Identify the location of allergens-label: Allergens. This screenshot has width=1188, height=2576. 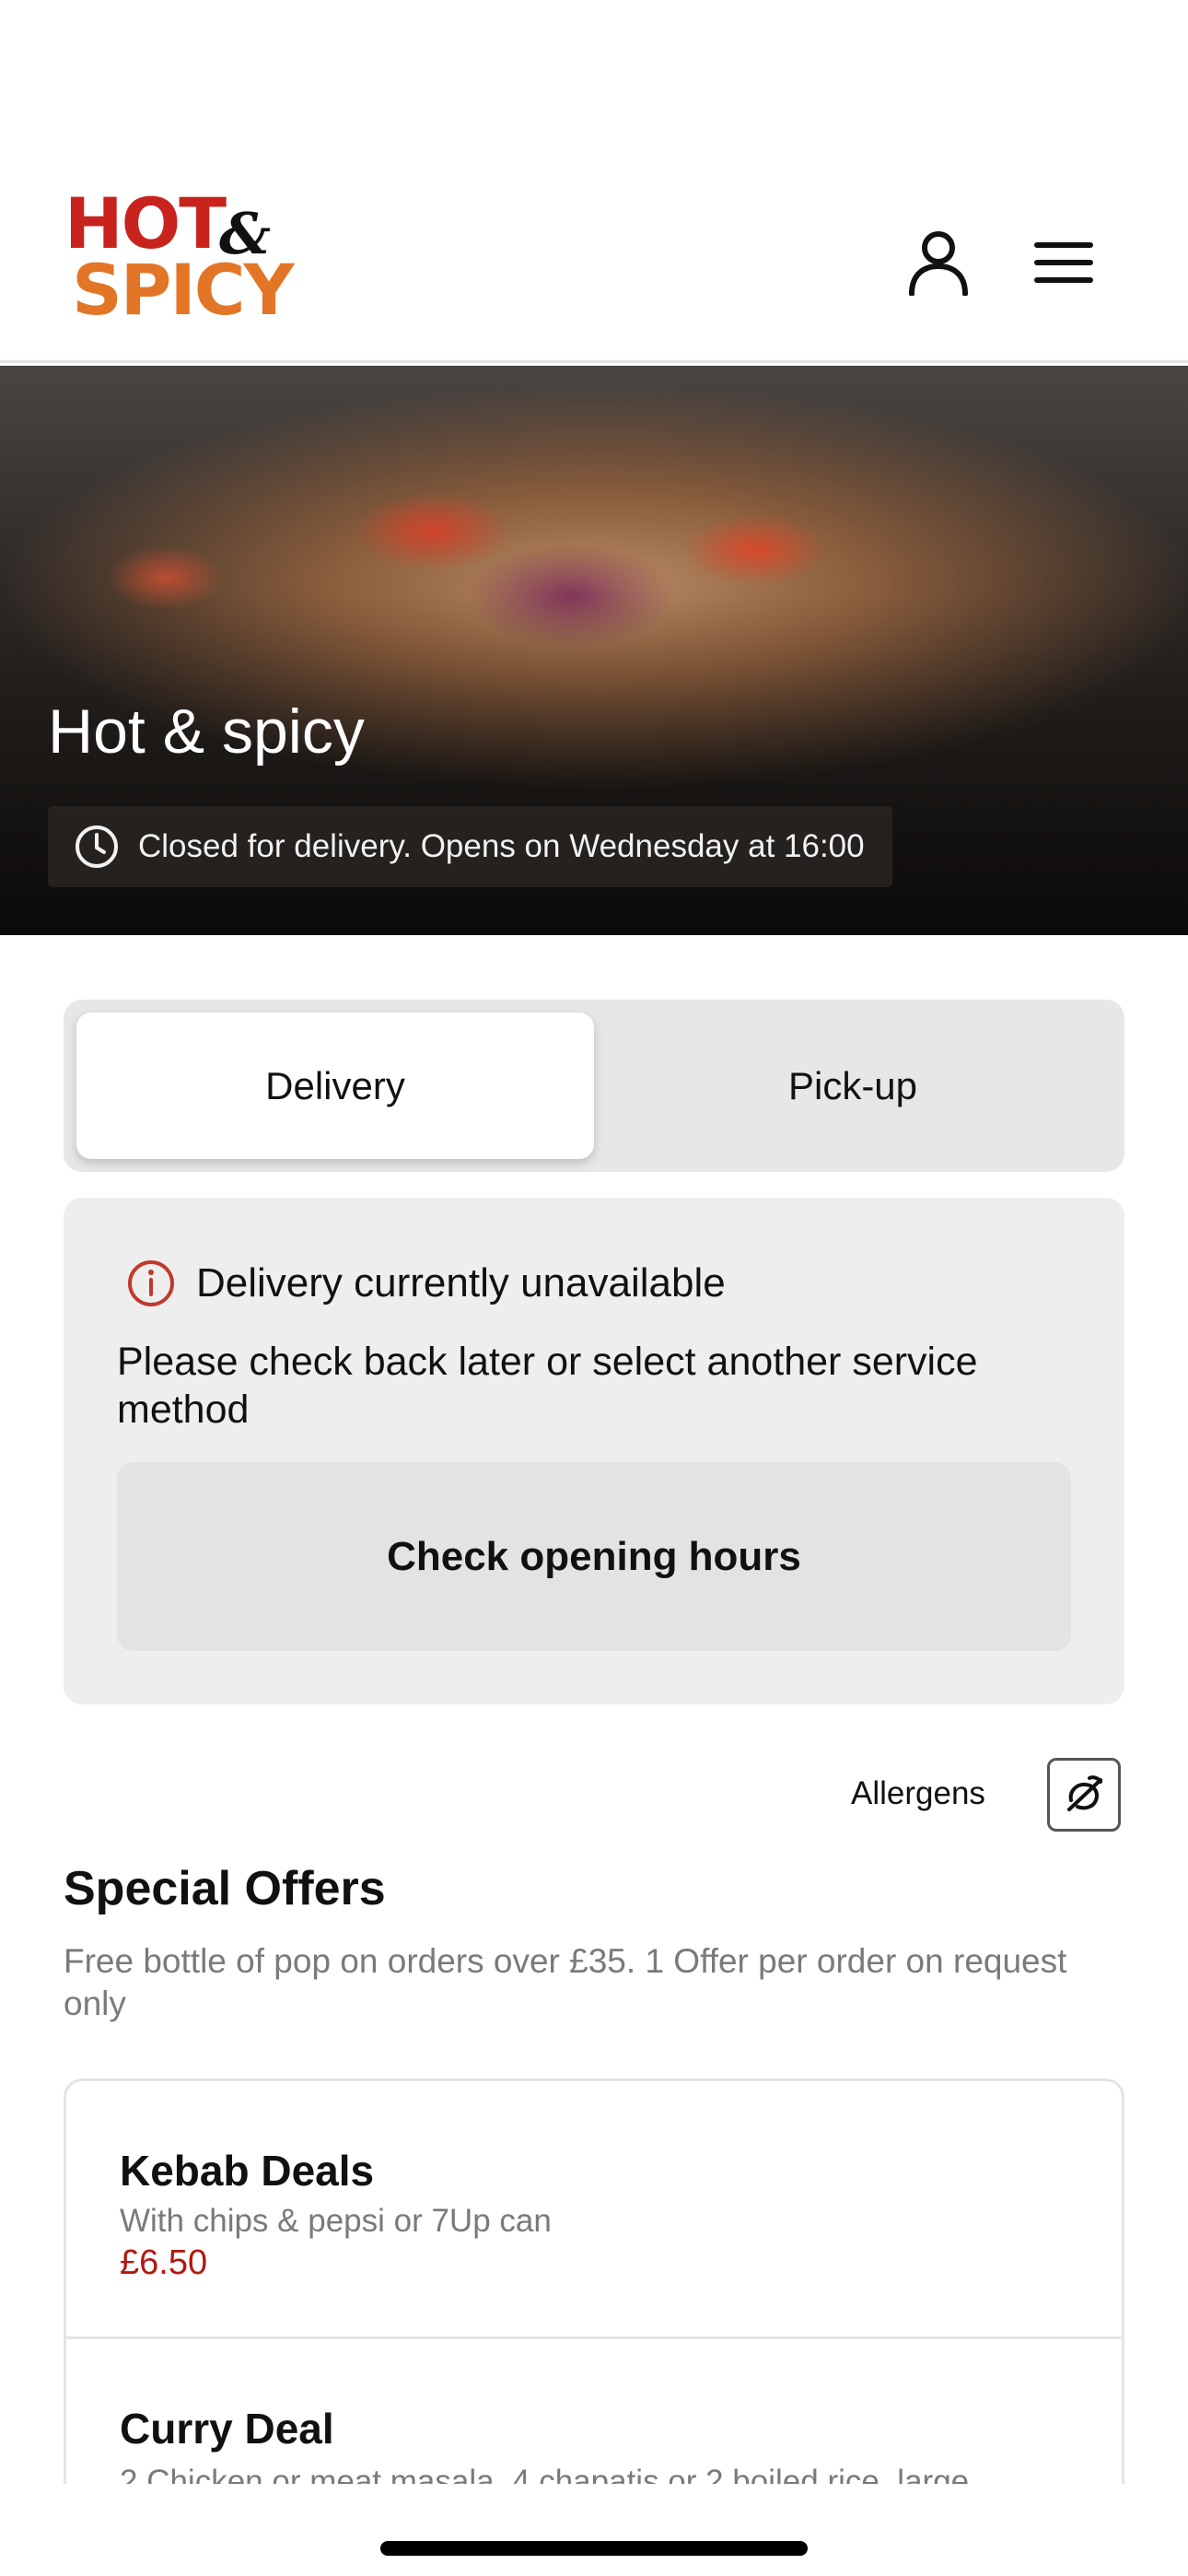
(918, 1793).